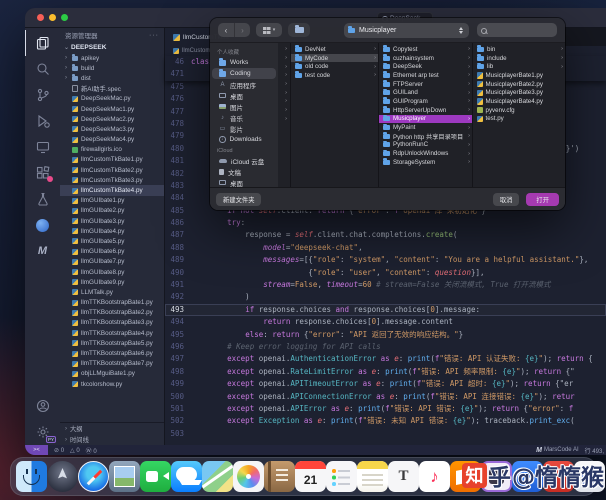 The width and height of the screenshot is (606, 500). What do you see at coordinates (425, 75) in the screenshot?
I see `dialog-file-item: Ethernet arp test ›` at bounding box center [425, 75].